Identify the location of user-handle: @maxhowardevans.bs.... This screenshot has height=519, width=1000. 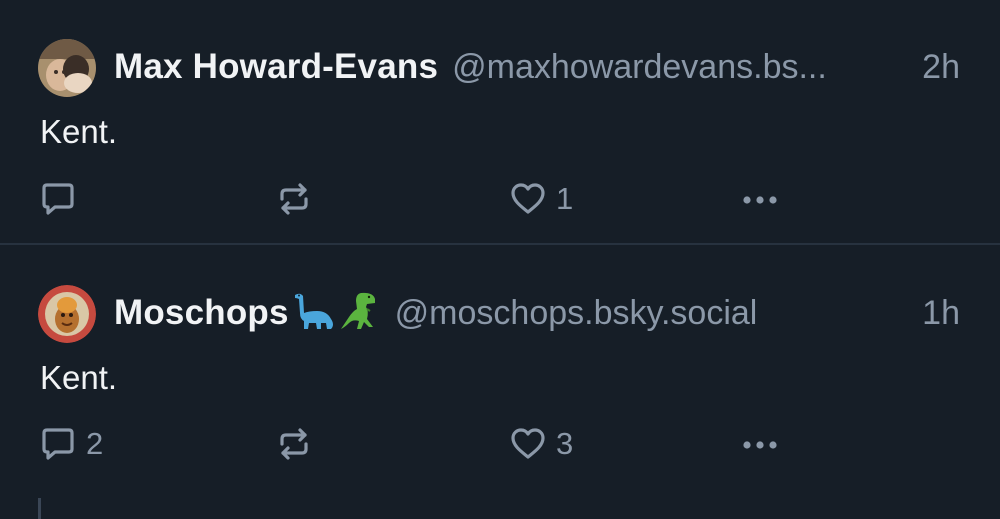
(639, 67).